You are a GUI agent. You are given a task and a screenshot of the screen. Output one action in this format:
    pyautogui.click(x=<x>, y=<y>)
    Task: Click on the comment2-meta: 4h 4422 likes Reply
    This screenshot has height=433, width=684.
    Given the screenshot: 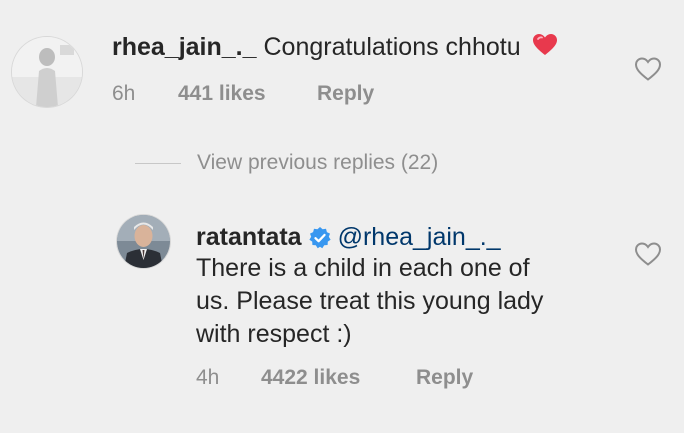 What is the action you would take?
    pyautogui.click(x=346, y=379)
    